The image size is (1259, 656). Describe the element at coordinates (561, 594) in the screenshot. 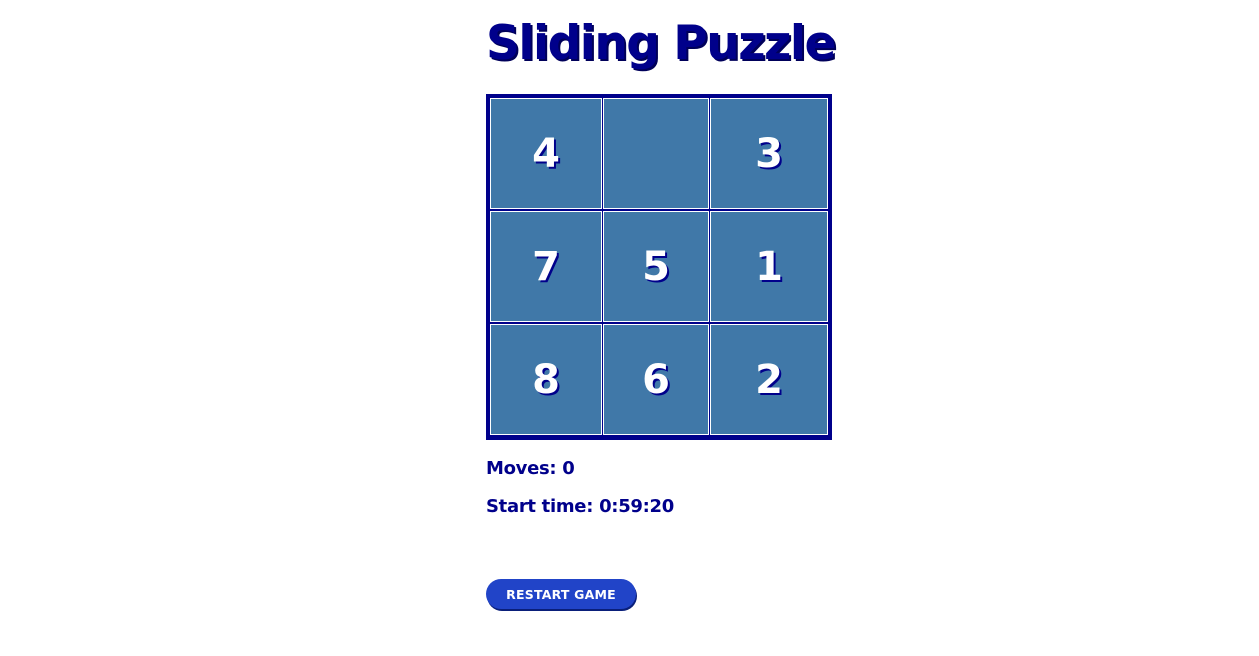

I see `restart-game-button: RESTART GAME` at that location.